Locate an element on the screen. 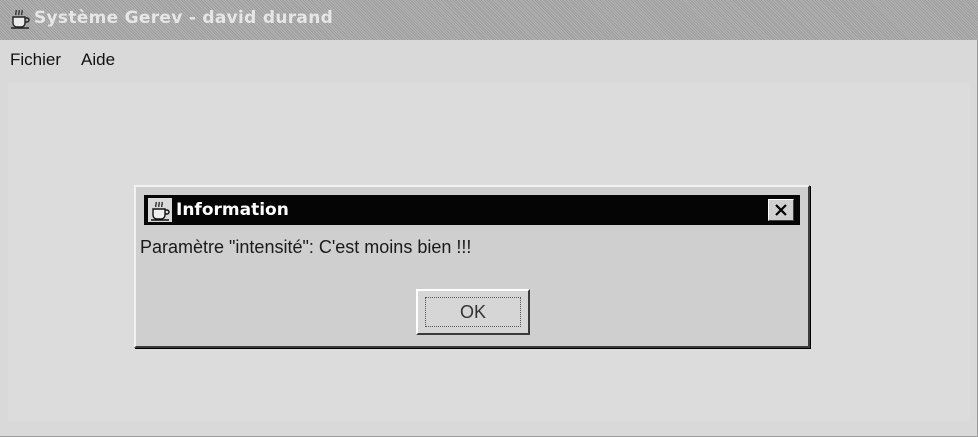 Image resolution: width=978 pixels, height=437 pixels. close-button is located at coordinates (781, 210).